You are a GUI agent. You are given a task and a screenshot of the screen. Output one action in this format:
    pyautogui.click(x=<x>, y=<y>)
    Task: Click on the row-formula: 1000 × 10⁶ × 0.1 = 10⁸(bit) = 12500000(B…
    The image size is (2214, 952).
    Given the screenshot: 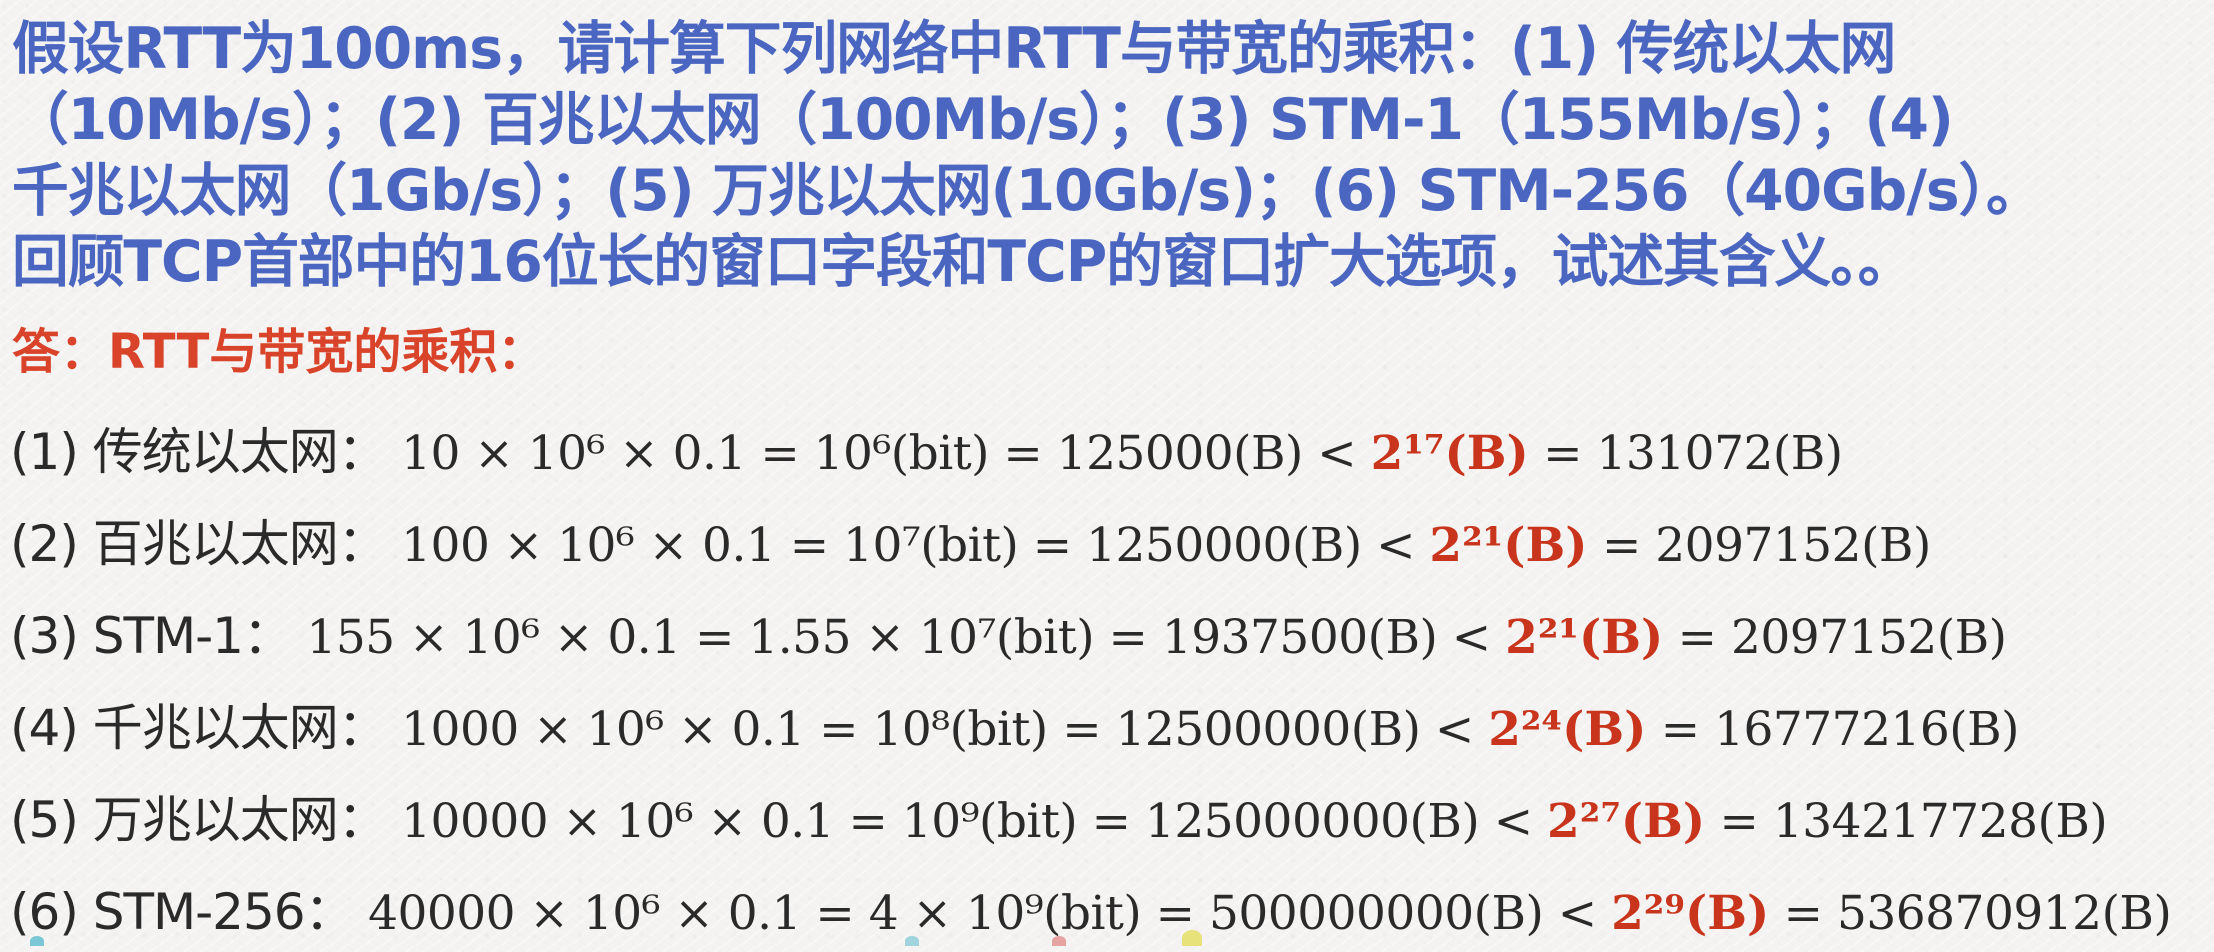 What is the action you would take?
    pyautogui.click(x=937, y=729)
    